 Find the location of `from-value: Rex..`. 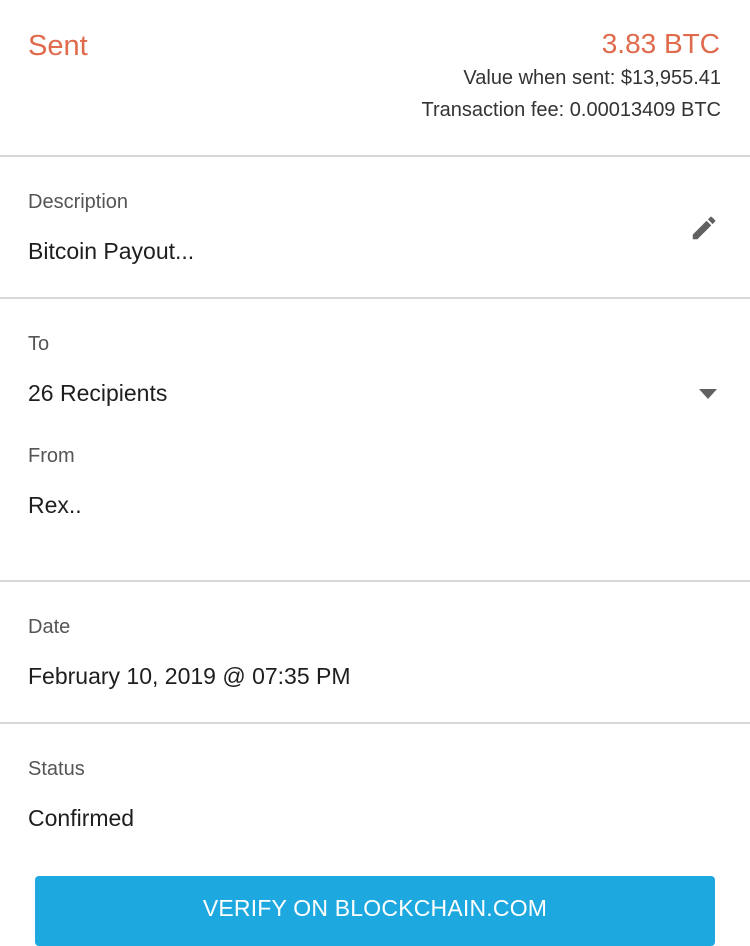

from-value: Rex.. is located at coordinates (55, 505).